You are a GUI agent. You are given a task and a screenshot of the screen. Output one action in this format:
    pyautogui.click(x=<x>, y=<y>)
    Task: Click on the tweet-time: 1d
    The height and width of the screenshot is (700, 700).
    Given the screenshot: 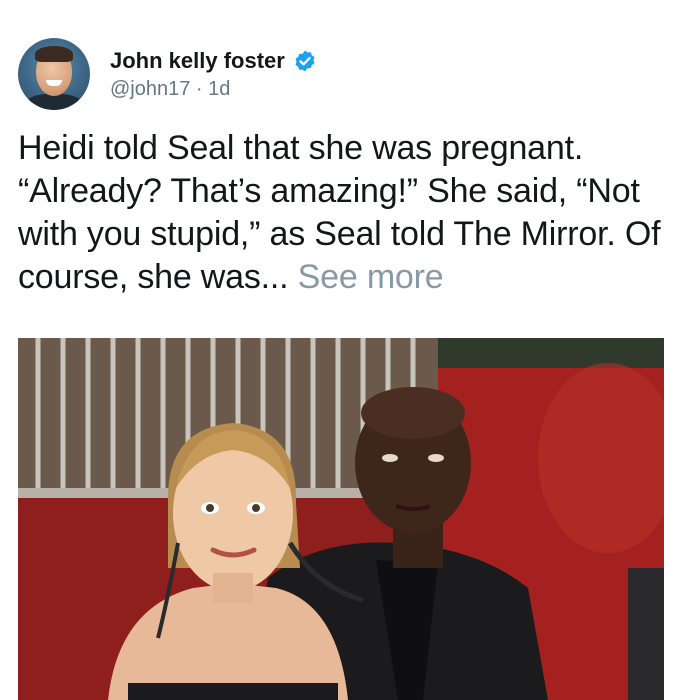 What is the action you would take?
    pyautogui.click(x=219, y=89)
    